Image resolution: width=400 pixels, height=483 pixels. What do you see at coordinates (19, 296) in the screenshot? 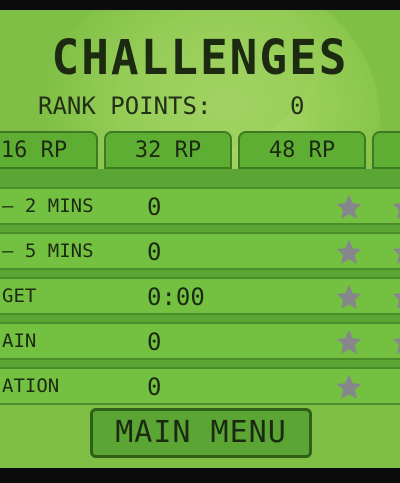
I see `challenge-label: GET` at bounding box center [19, 296].